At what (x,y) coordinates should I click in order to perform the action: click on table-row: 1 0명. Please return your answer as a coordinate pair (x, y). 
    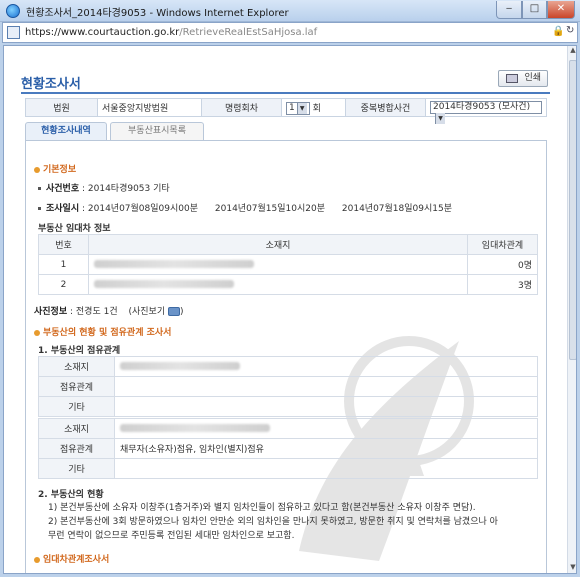
    Looking at the image, I should click on (288, 264).